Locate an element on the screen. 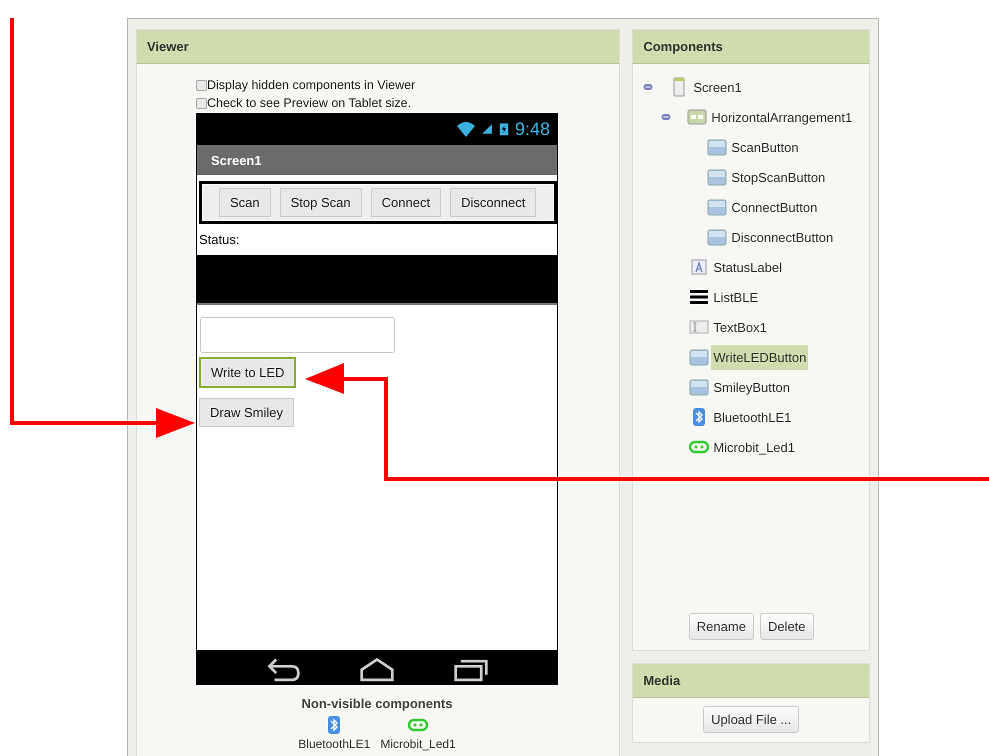 The height and width of the screenshot is (756, 989). app-button: Stop Scan is located at coordinates (321, 202).